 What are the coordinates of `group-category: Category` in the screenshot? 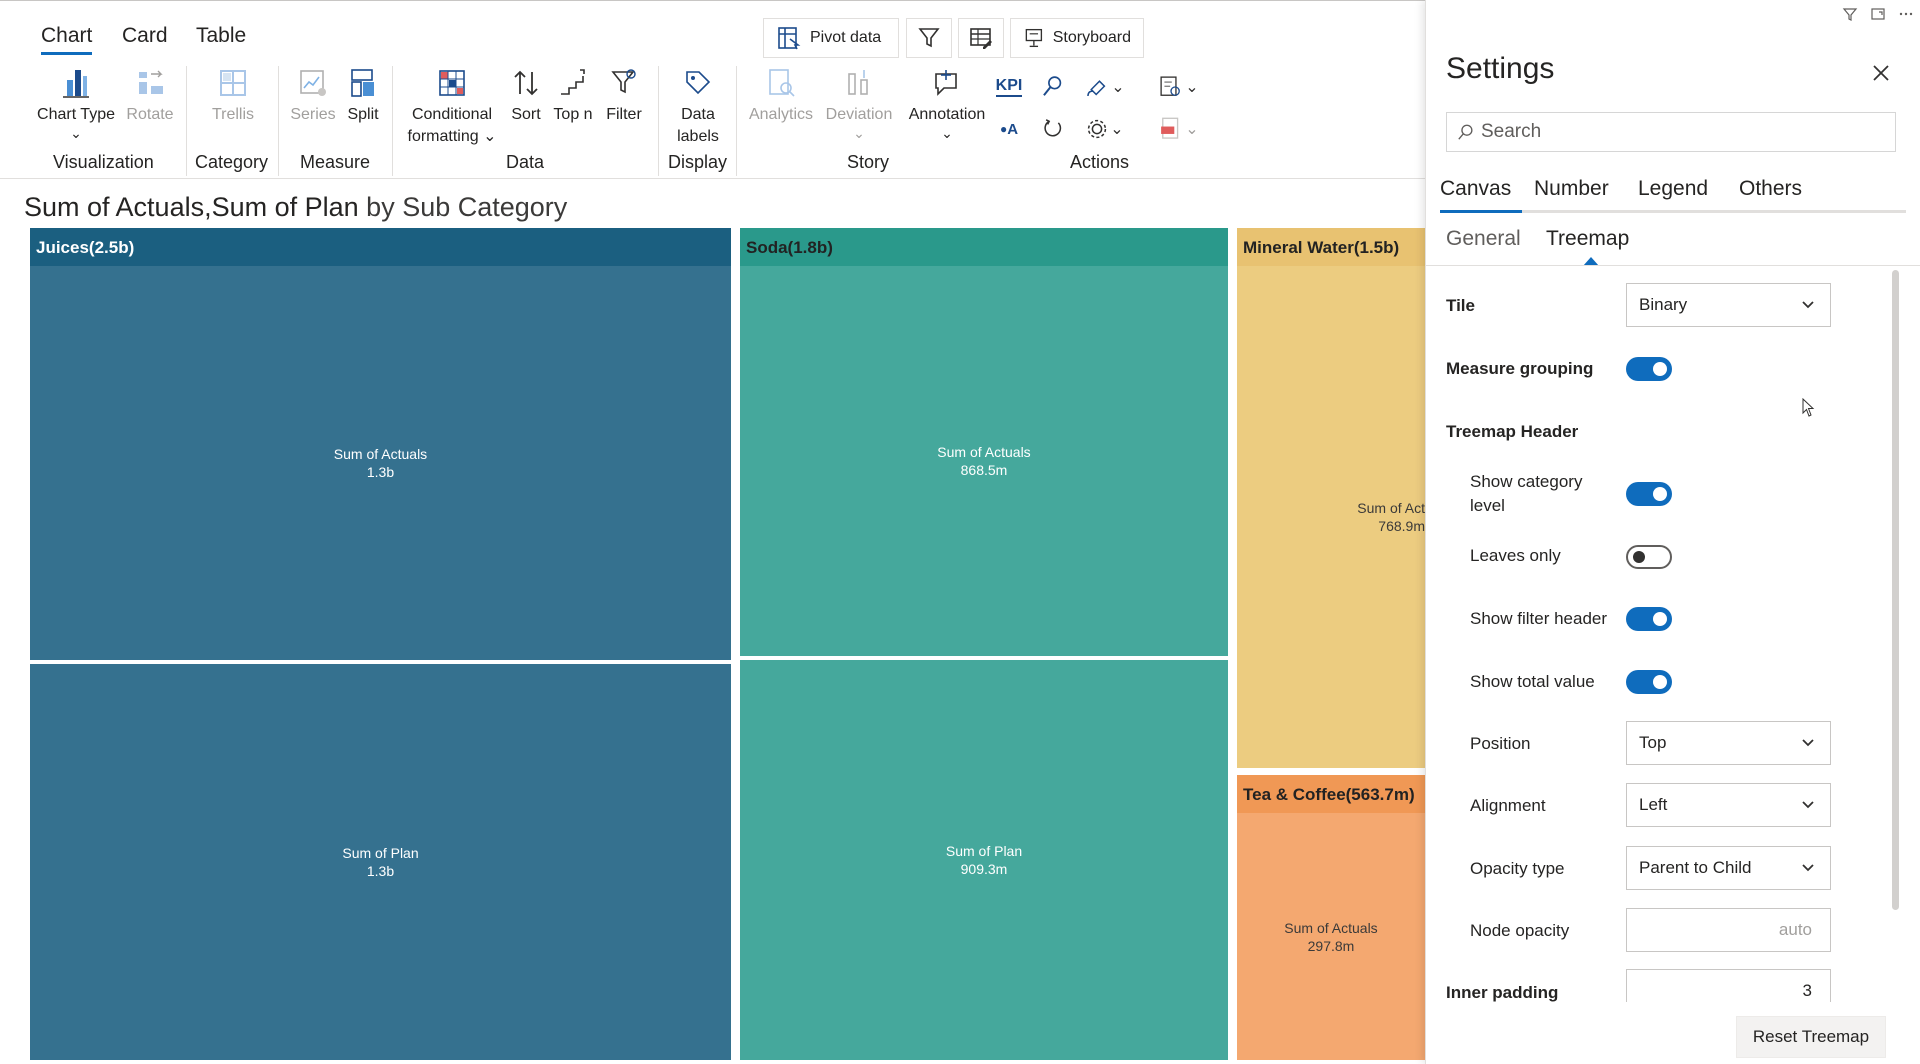 It's located at (232, 162).